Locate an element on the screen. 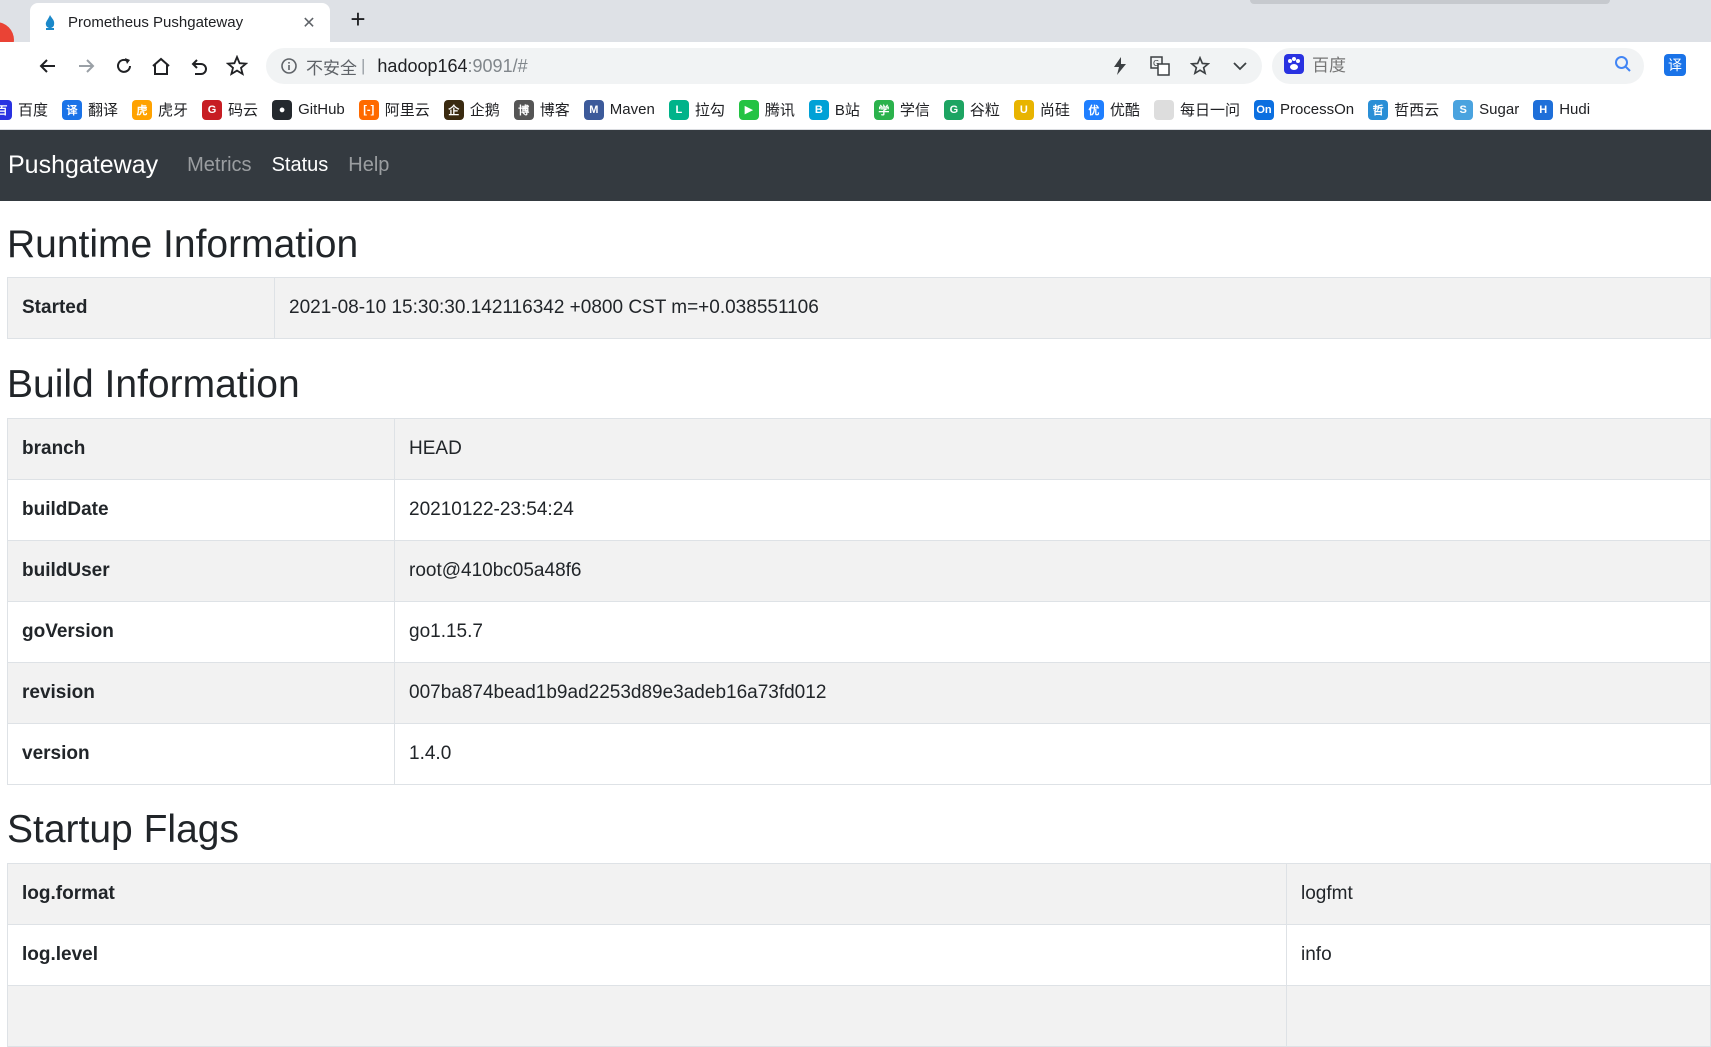 This screenshot has width=1711, height=1047. bookmark-favicon-icon: 企 is located at coordinates (453, 109).